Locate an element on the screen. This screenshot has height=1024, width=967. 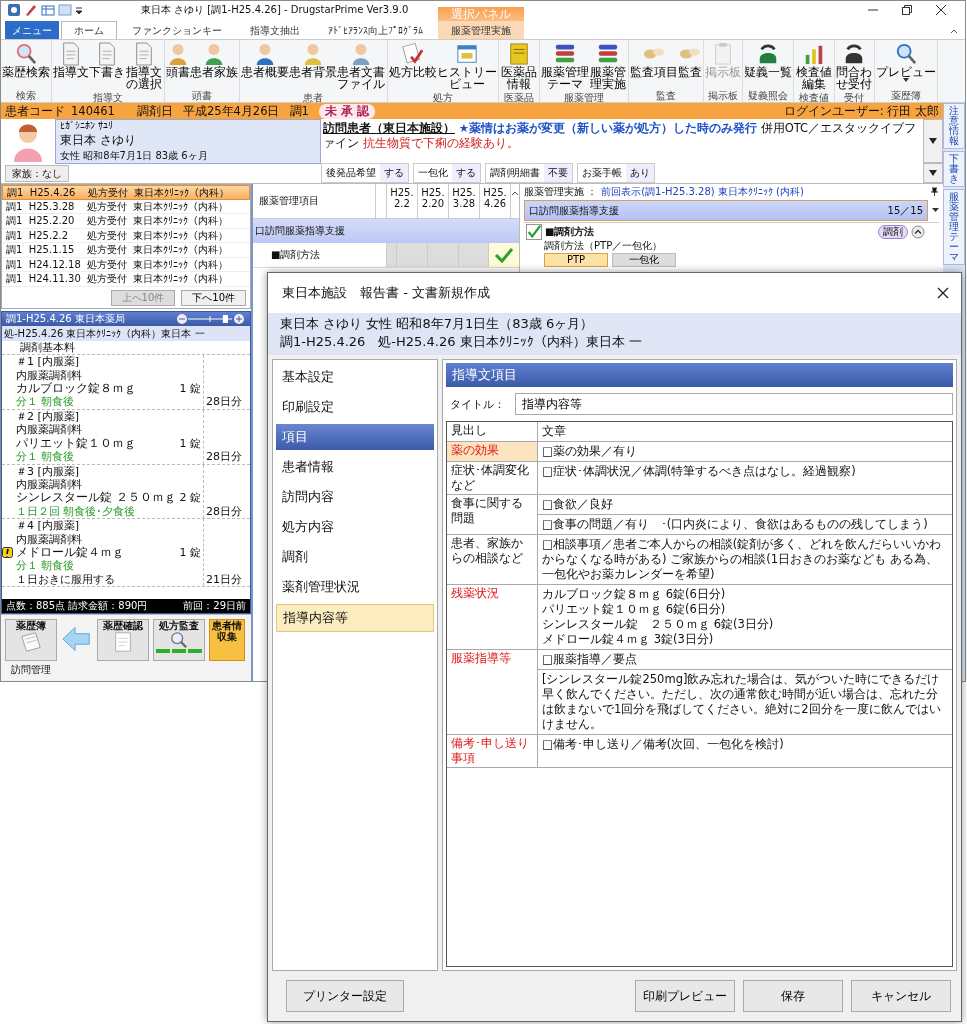
flag-label: 一包化 is located at coordinates (433, 173).